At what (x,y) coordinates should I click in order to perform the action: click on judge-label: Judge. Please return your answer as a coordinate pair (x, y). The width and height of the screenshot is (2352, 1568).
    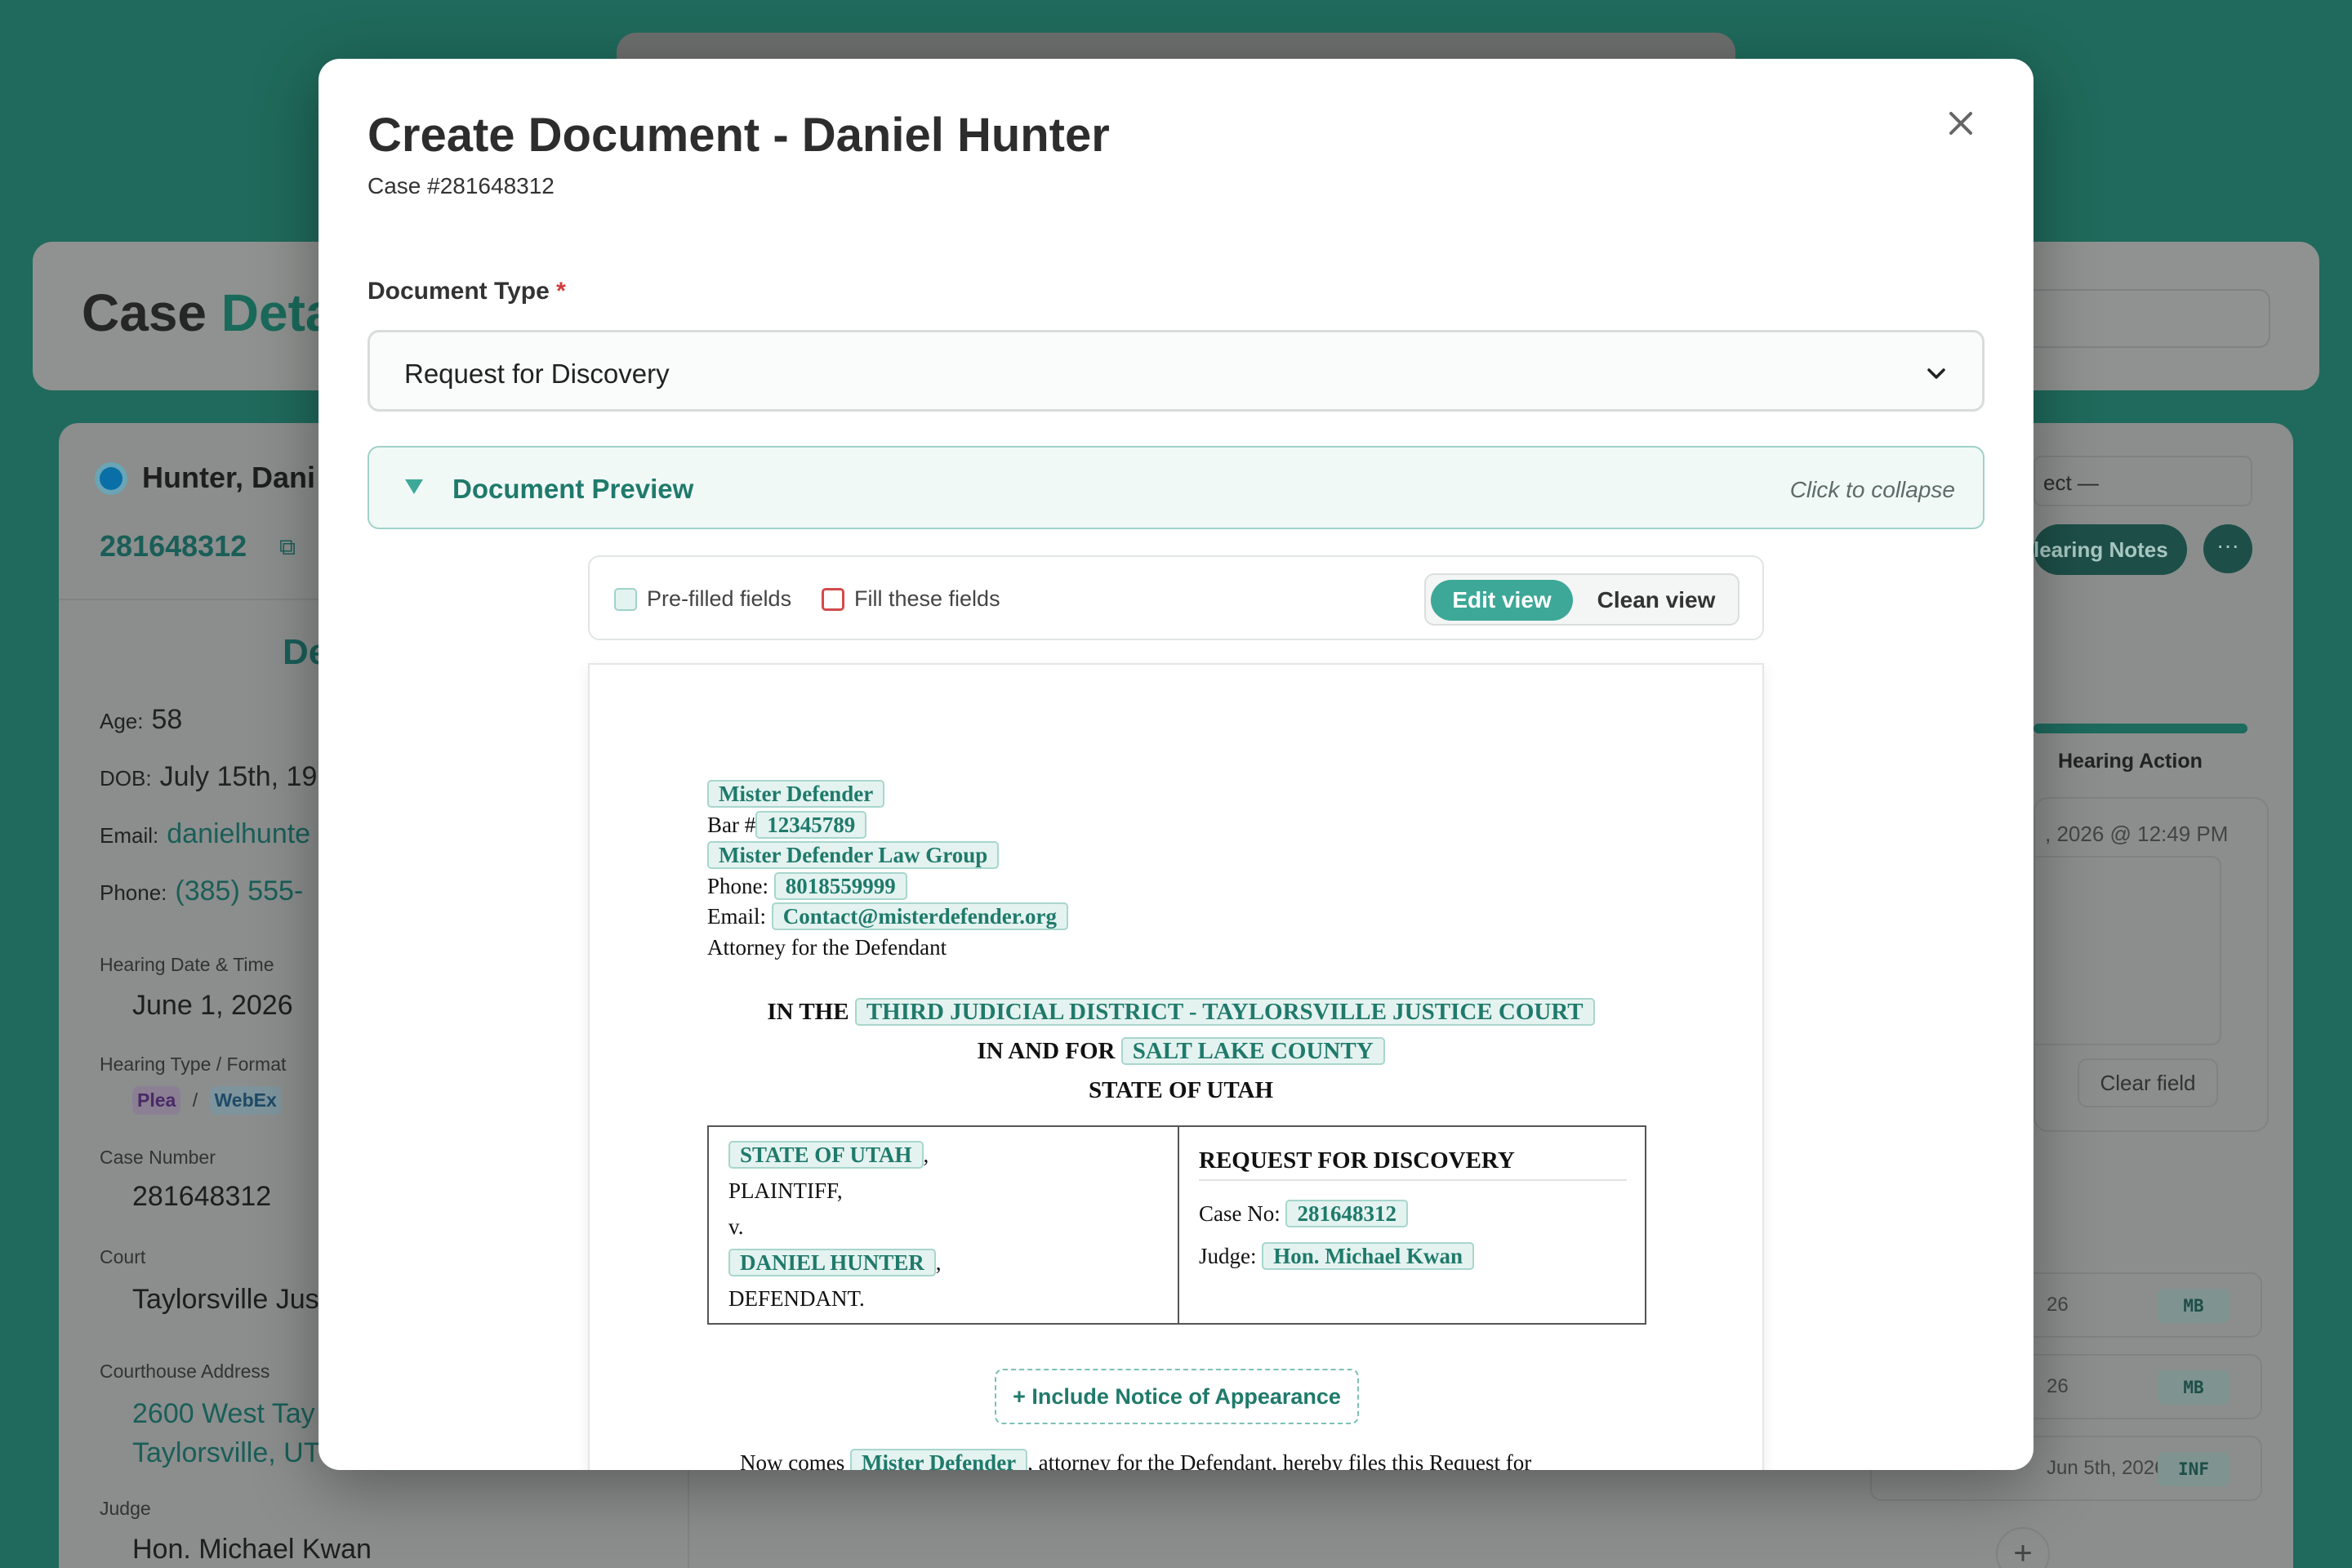
    Looking at the image, I should click on (126, 1508).